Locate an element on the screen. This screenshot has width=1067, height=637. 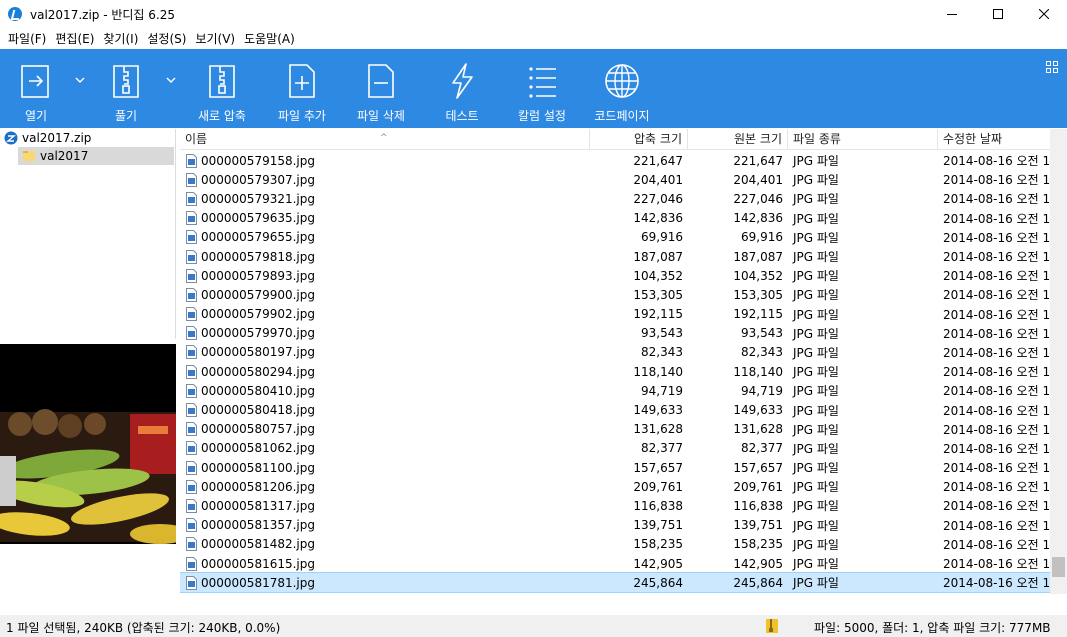
file-original-size: 93,543 is located at coordinates (762, 333).